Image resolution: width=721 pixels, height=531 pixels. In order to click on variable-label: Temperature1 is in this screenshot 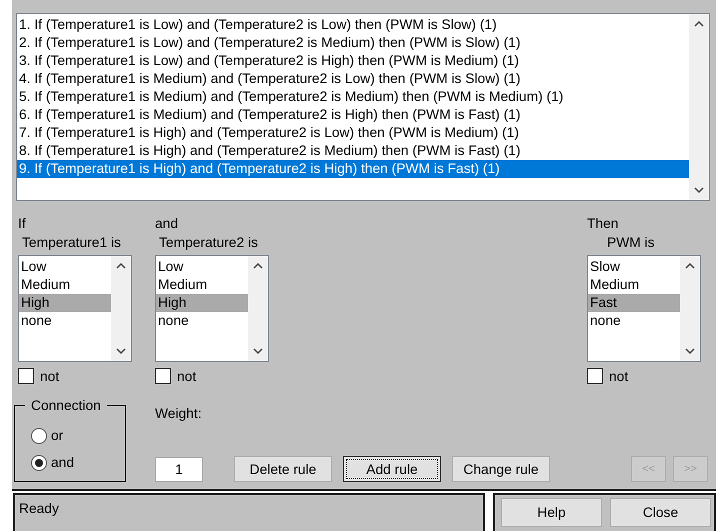, I will do `click(71, 243)`.